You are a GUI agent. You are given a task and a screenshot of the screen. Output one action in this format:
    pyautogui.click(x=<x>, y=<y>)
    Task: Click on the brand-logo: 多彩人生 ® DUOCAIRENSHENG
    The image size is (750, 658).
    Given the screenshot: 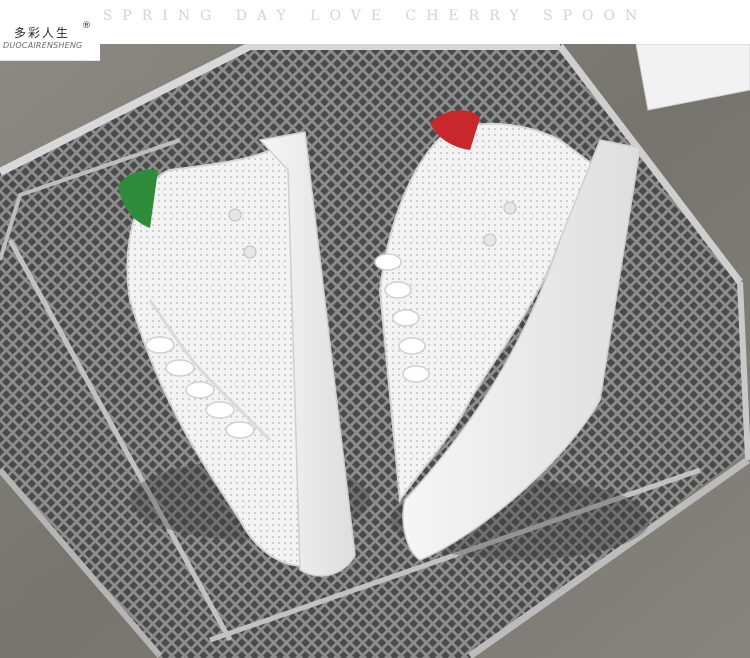 What is the action you would take?
    pyautogui.click(x=50, y=39)
    